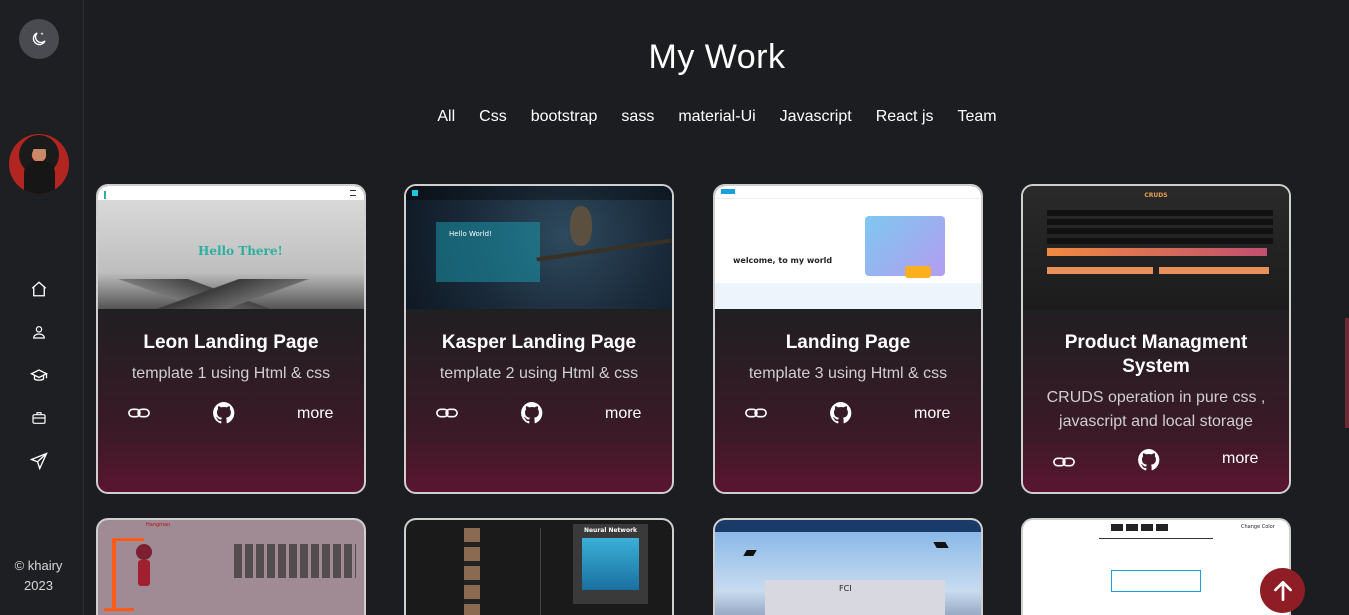 Image resolution: width=1349 pixels, height=615 pixels. Describe the element at coordinates (1156, 354) in the screenshot. I see `project-title: Product Managment System` at that location.